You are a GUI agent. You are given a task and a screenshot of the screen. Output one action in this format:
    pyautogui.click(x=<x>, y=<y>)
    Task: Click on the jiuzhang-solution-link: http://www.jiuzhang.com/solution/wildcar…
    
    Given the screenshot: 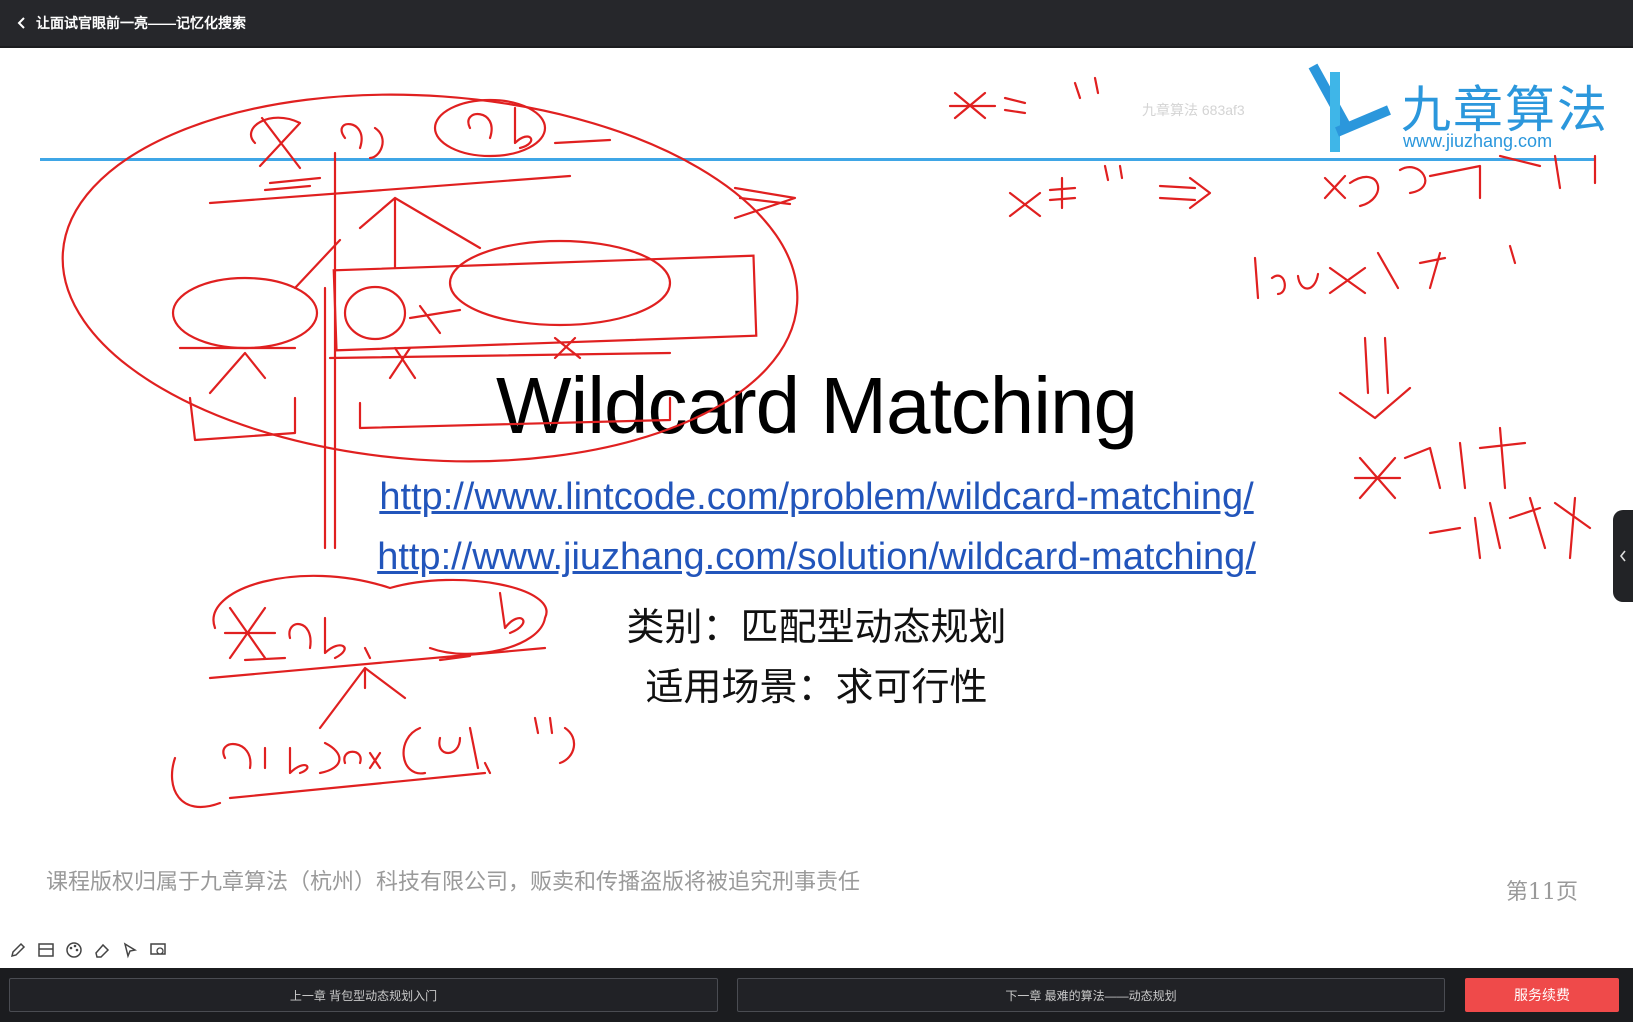 What is the action you would take?
    pyautogui.click(x=816, y=557)
    